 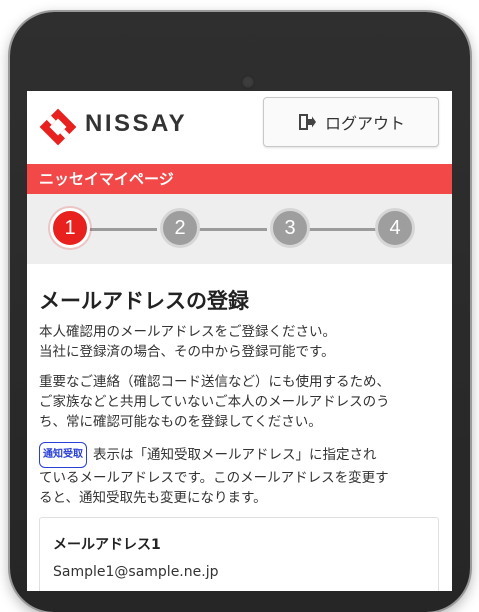 I want to click on logout-button: ログアウト, so click(x=351, y=122).